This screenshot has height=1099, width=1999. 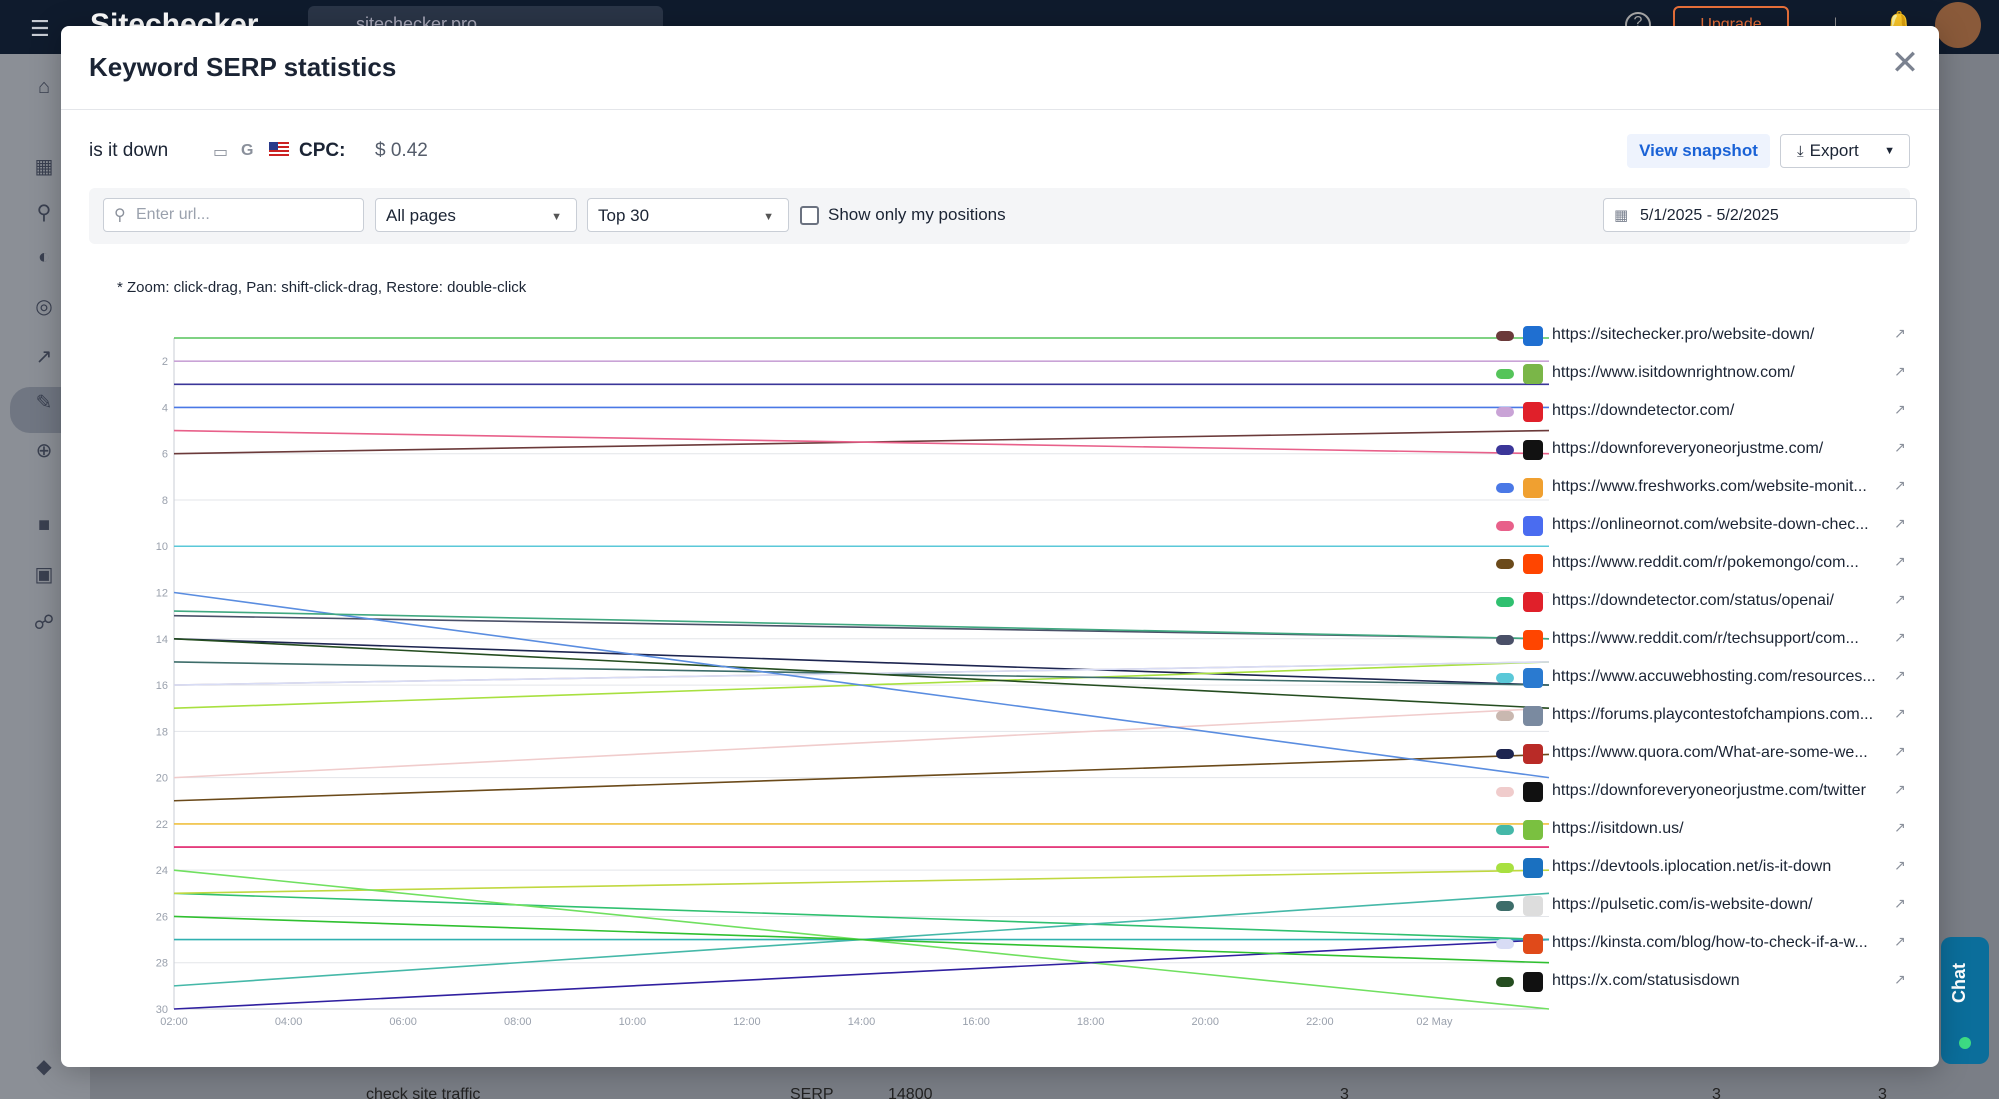 What do you see at coordinates (44, 356) in the screenshot?
I see `rank-tracker-icon: ↗` at bounding box center [44, 356].